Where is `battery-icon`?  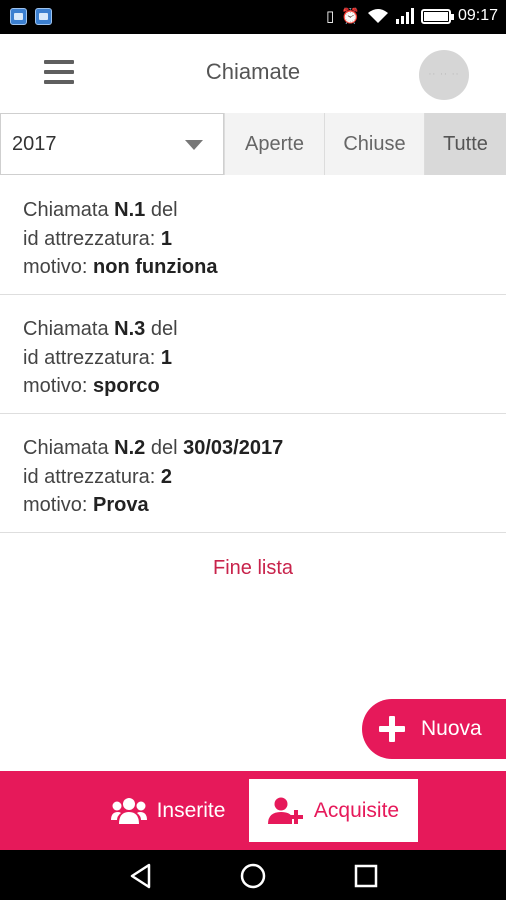 battery-icon is located at coordinates (437, 16).